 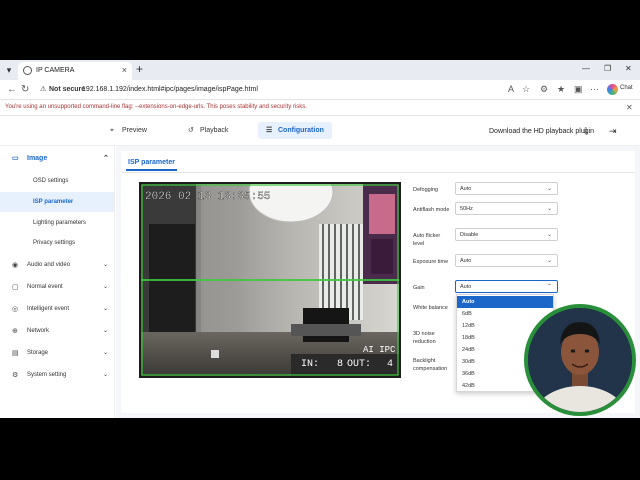 I want to click on sidebar-item-label: Normal event, so click(x=45, y=287).